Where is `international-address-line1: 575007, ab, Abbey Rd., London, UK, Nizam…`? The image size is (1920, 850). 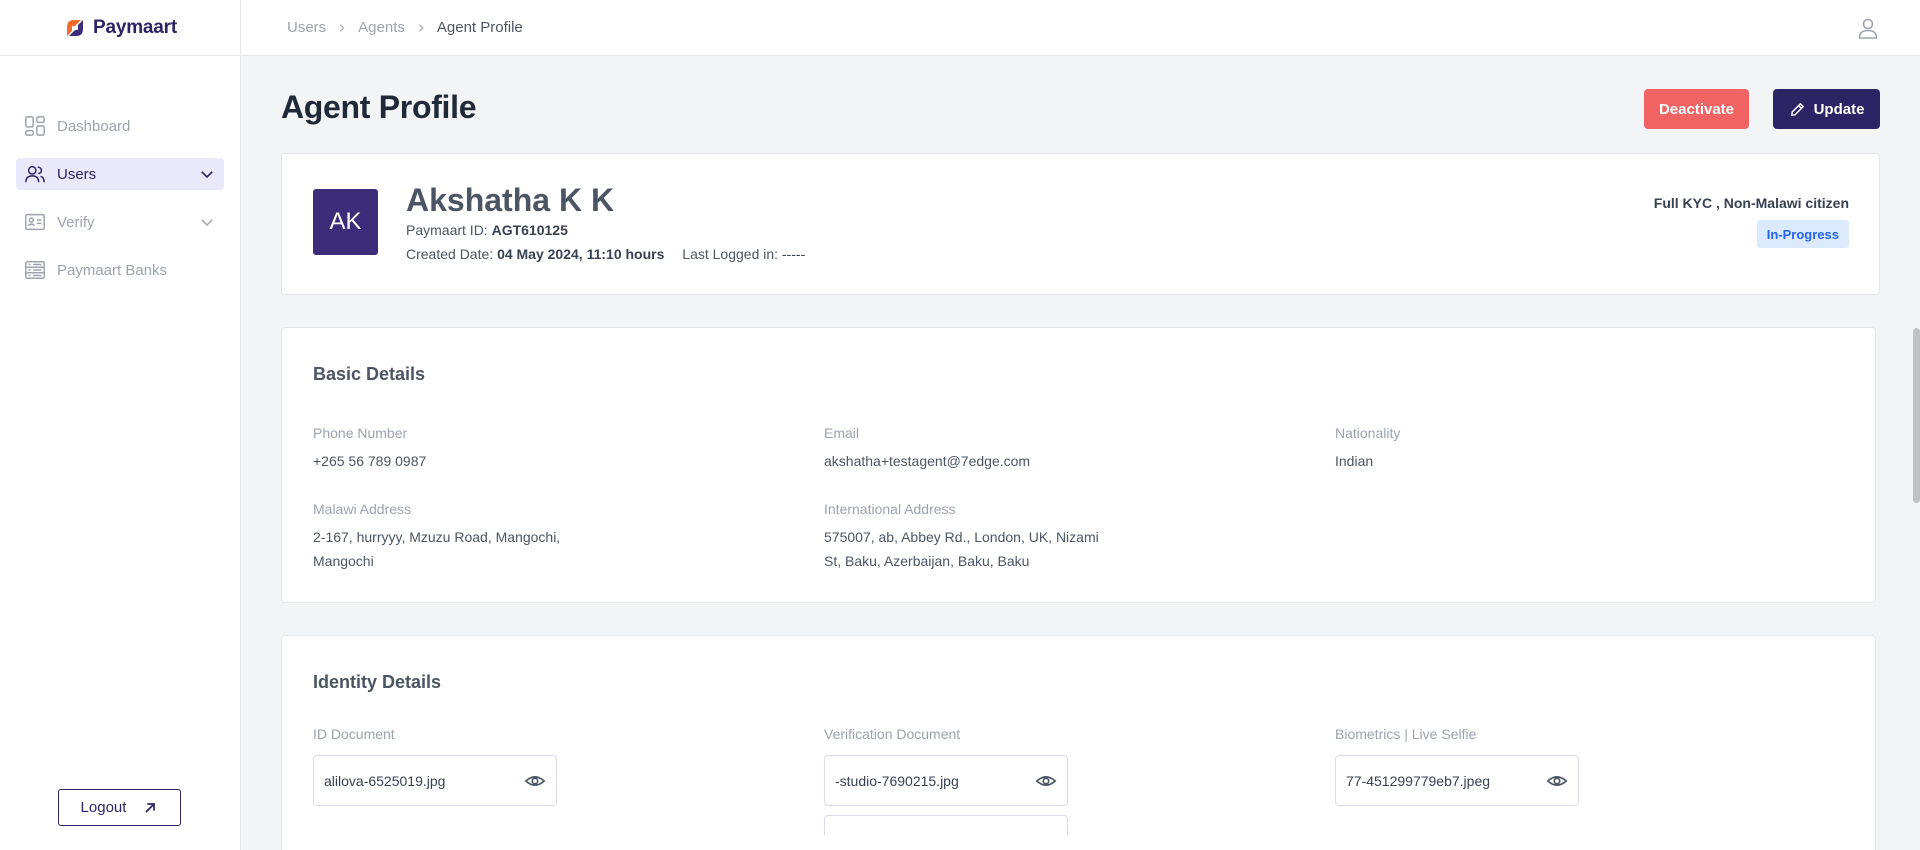 international-address-line1: 575007, ab, Abbey Rd., London, UK, Nizam… is located at coordinates (961, 537).